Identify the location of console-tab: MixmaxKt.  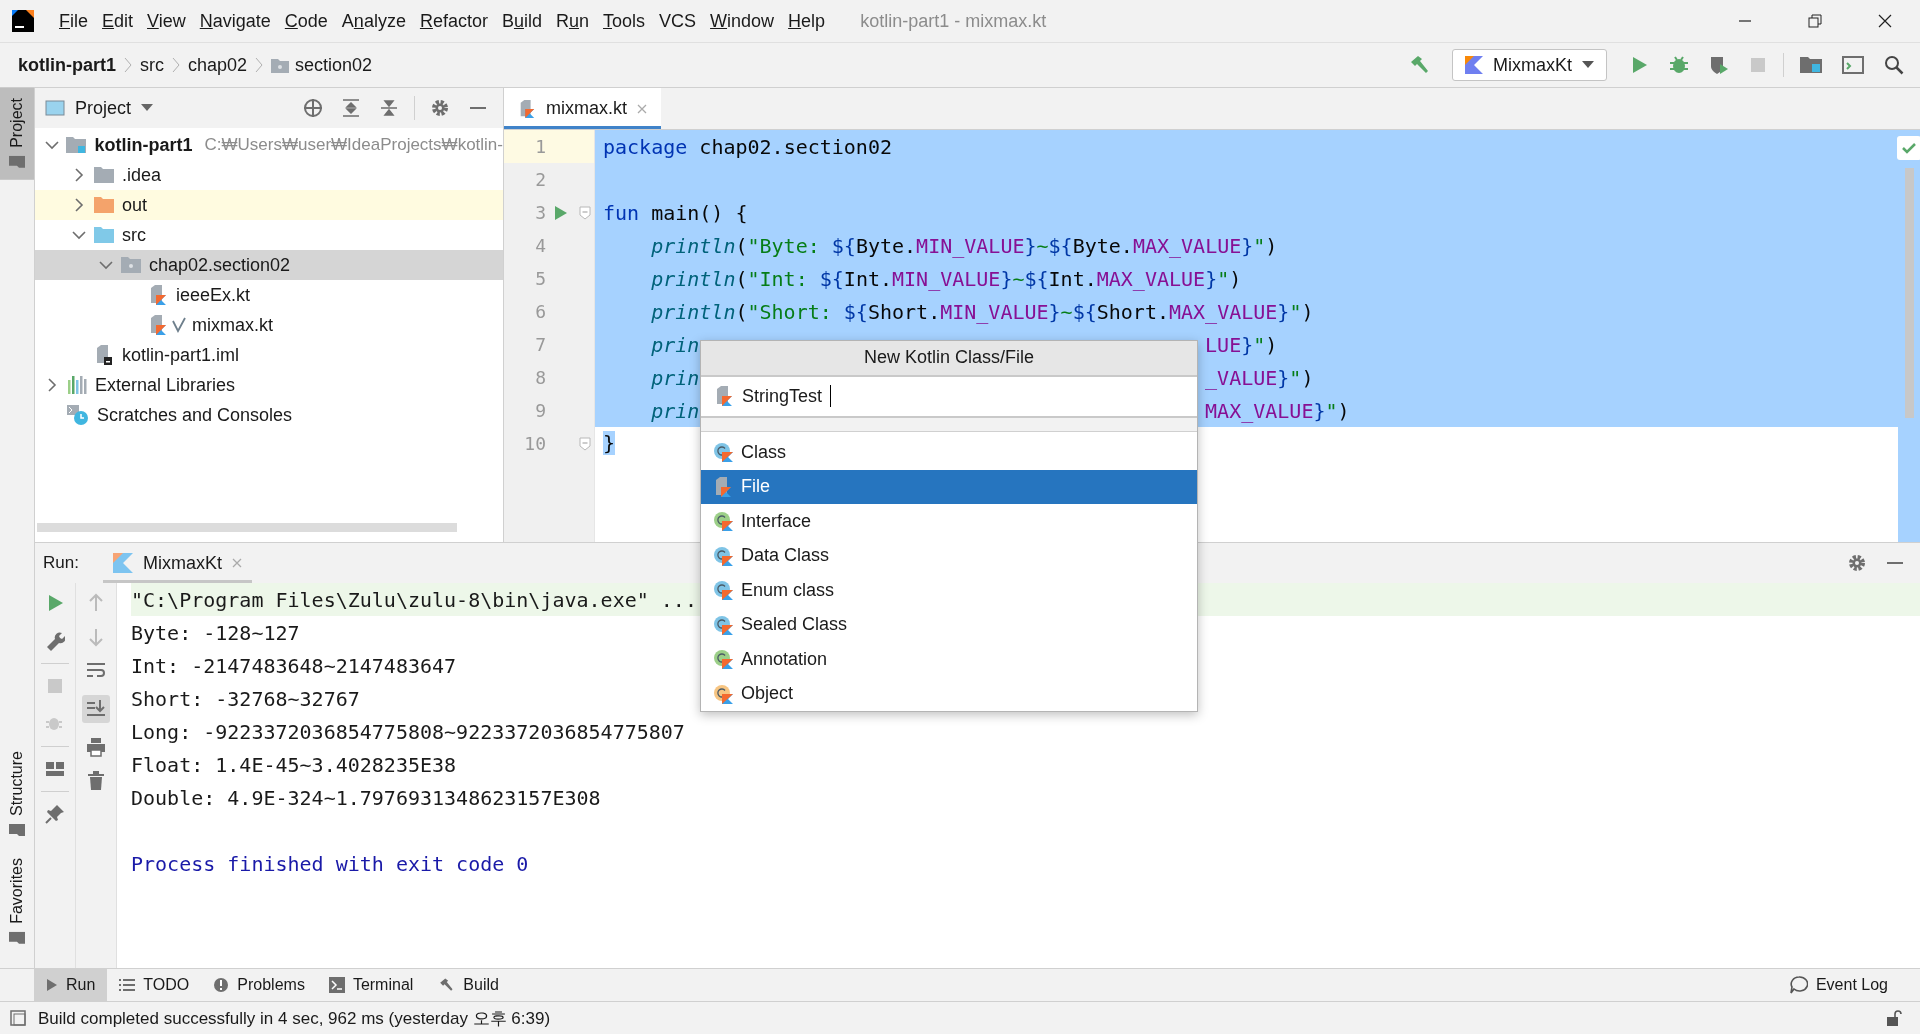
(177, 563).